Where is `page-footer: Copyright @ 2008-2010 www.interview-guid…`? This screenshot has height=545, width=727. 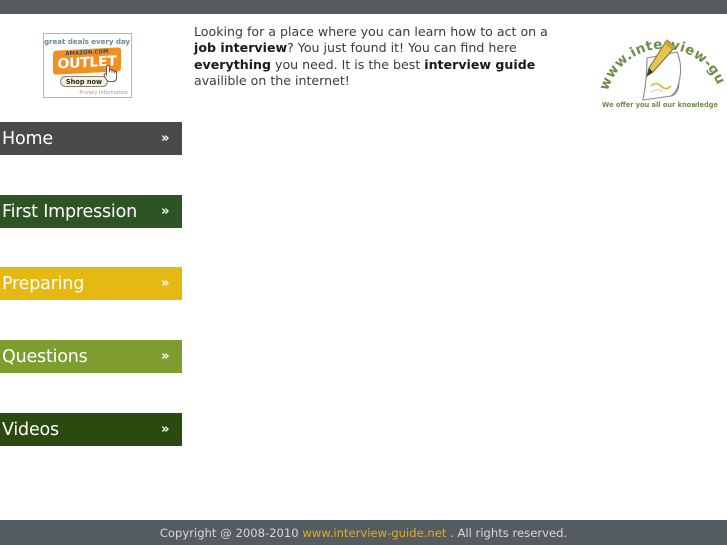 page-footer: Copyright @ 2008-2010 www.interview-guid… is located at coordinates (363, 532).